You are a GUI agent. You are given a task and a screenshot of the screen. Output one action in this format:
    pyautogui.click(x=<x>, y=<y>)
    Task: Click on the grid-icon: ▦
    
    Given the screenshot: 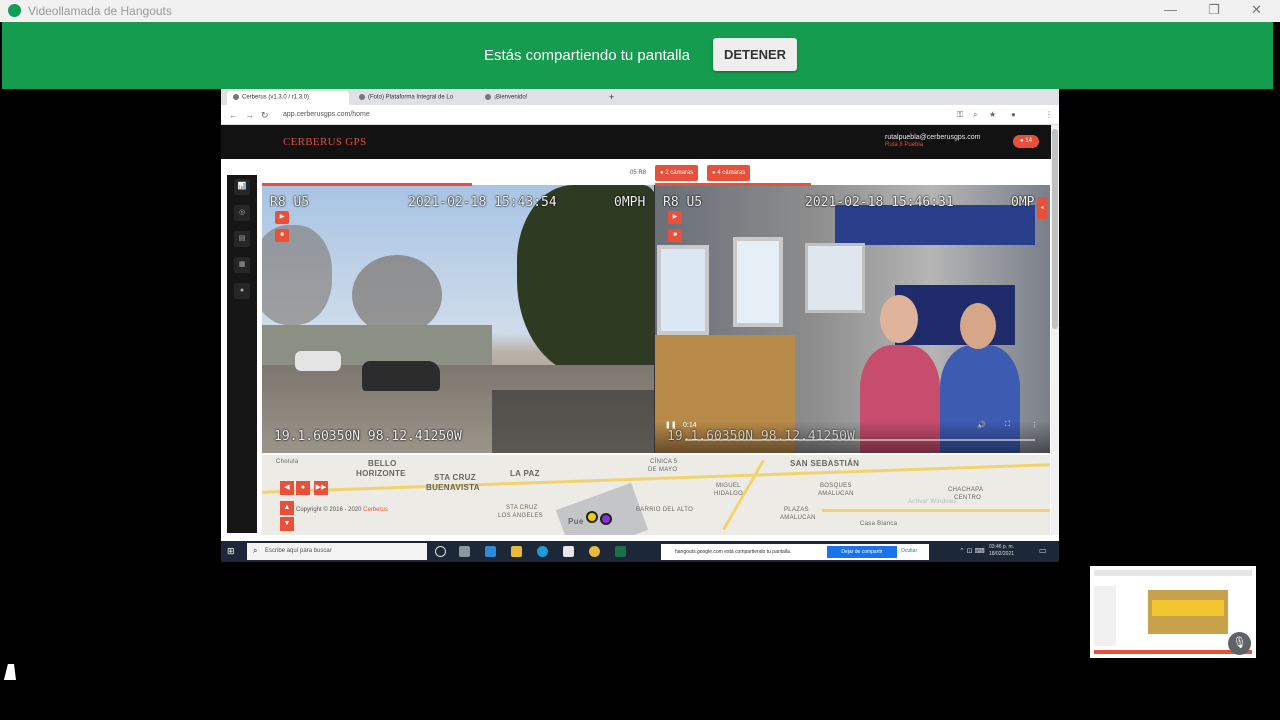 What is the action you would take?
    pyautogui.click(x=242, y=265)
    